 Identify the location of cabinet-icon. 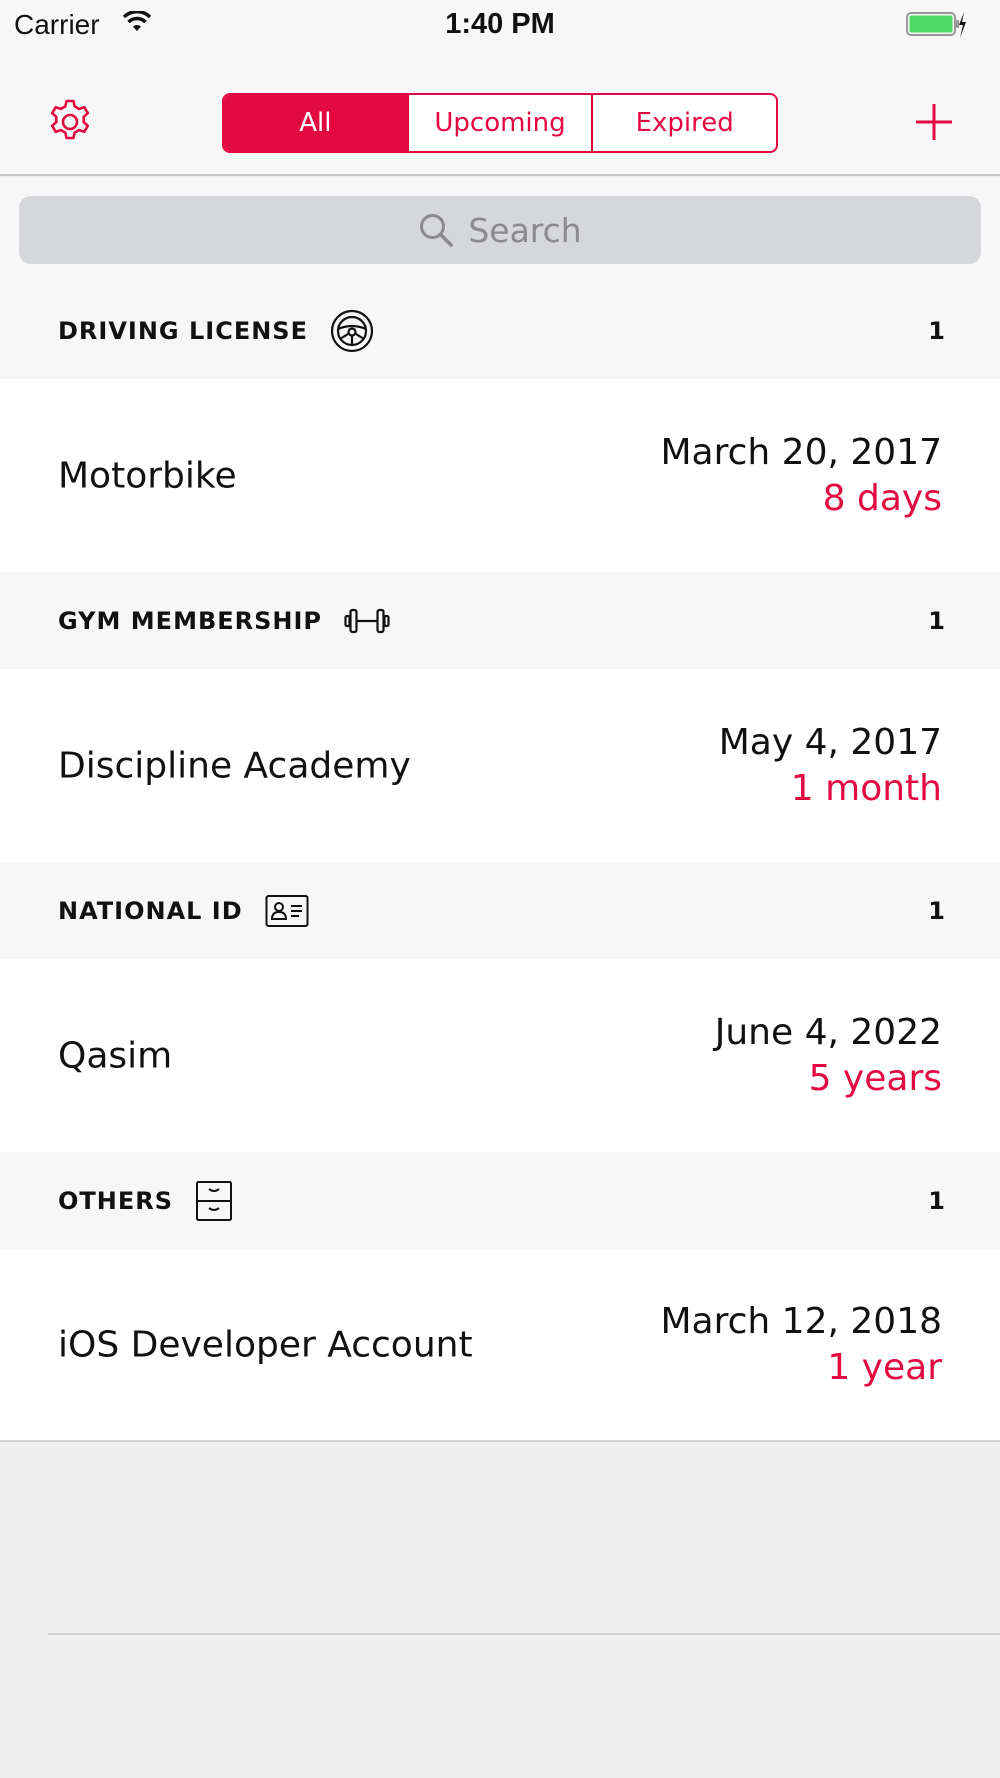
(214, 1201).